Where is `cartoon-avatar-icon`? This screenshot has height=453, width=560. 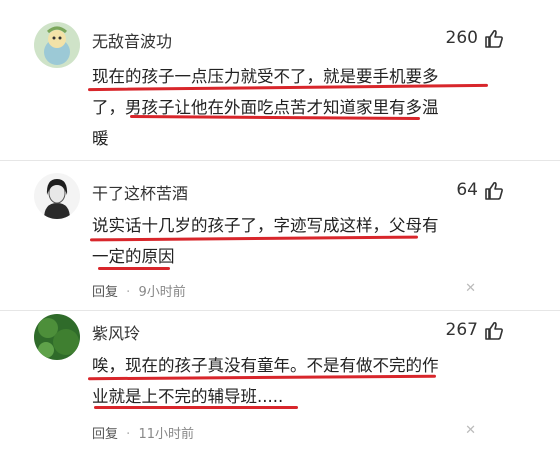
cartoon-avatar-icon is located at coordinates (57, 45).